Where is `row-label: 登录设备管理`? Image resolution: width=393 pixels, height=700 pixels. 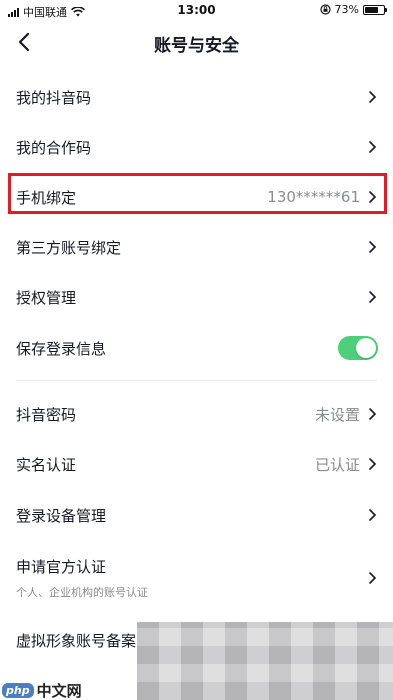 row-label: 登录设备管理 is located at coordinates (61, 515).